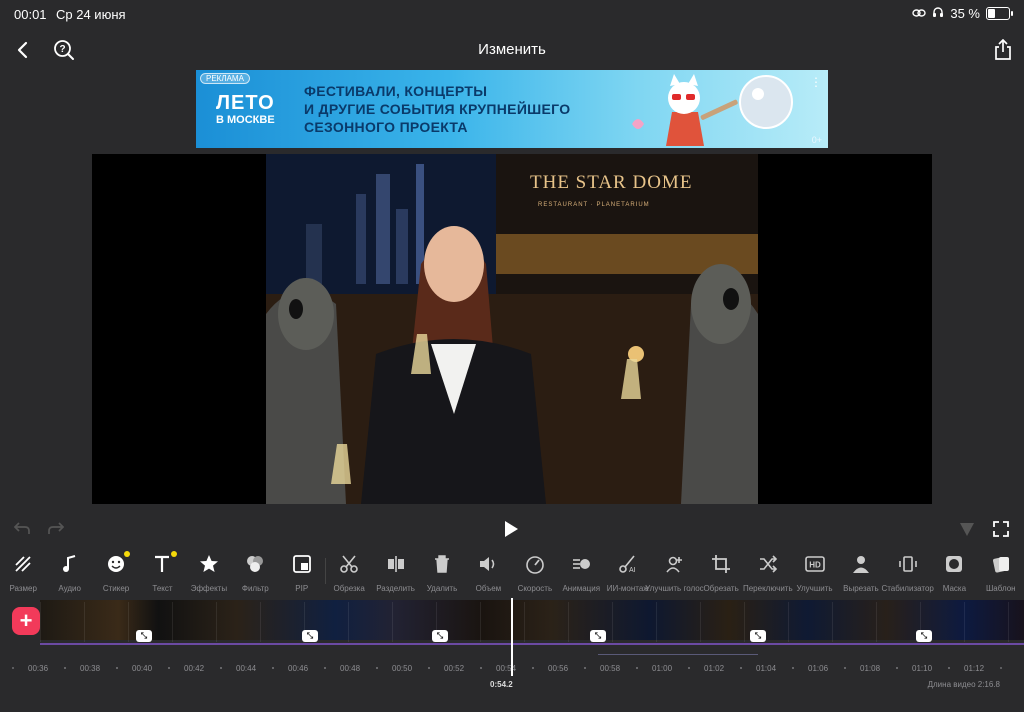 The height and width of the screenshot is (712, 1024). Describe the element at coordinates (91, 14) in the screenshot. I see `status-date: Ср 24 июня` at that location.